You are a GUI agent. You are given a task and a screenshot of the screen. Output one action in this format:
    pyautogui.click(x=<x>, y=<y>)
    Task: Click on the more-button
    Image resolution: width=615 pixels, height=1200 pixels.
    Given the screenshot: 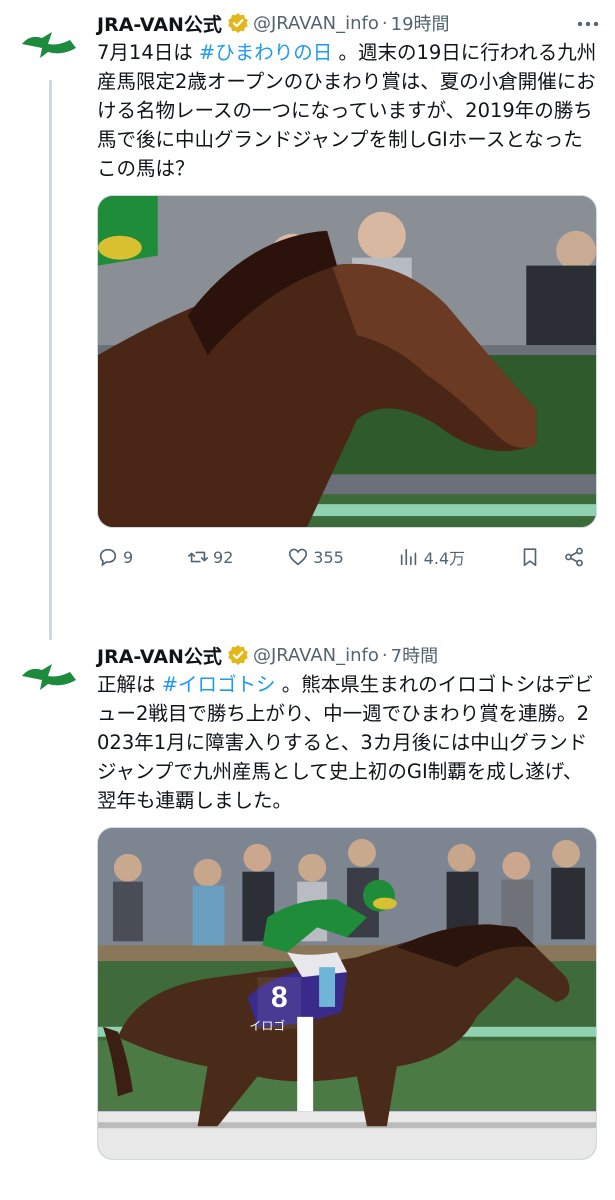 What is the action you would take?
    pyautogui.click(x=588, y=24)
    